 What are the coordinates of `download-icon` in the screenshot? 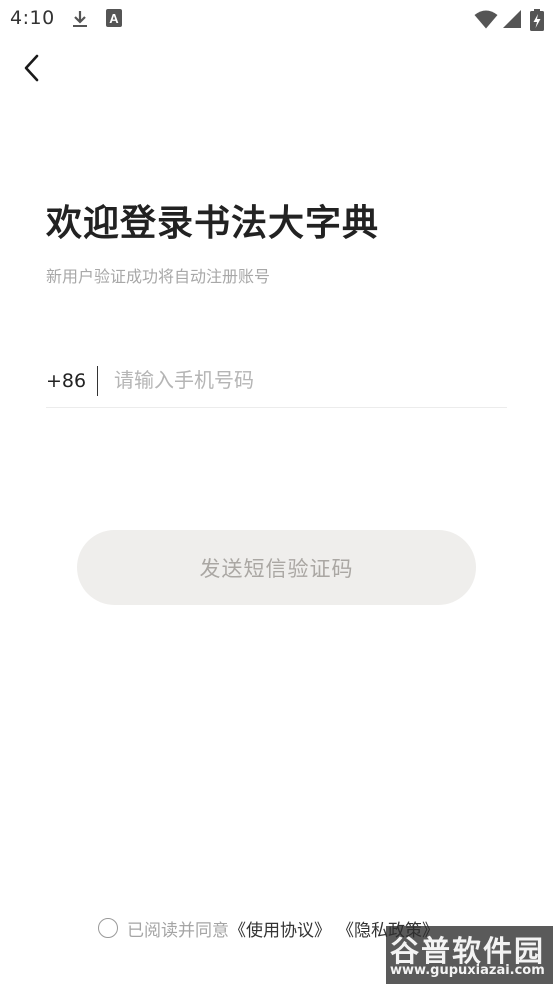 It's located at (80, 21).